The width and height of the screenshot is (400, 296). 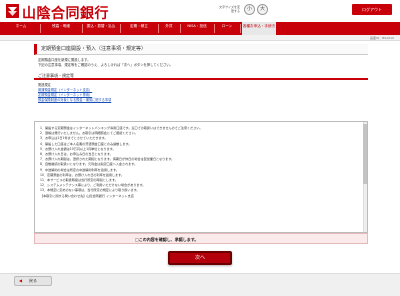 What do you see at coordinates (249, 9) in the screenshot?
I see `fontsize-small-button: 小` at bounding box center [249, 9].